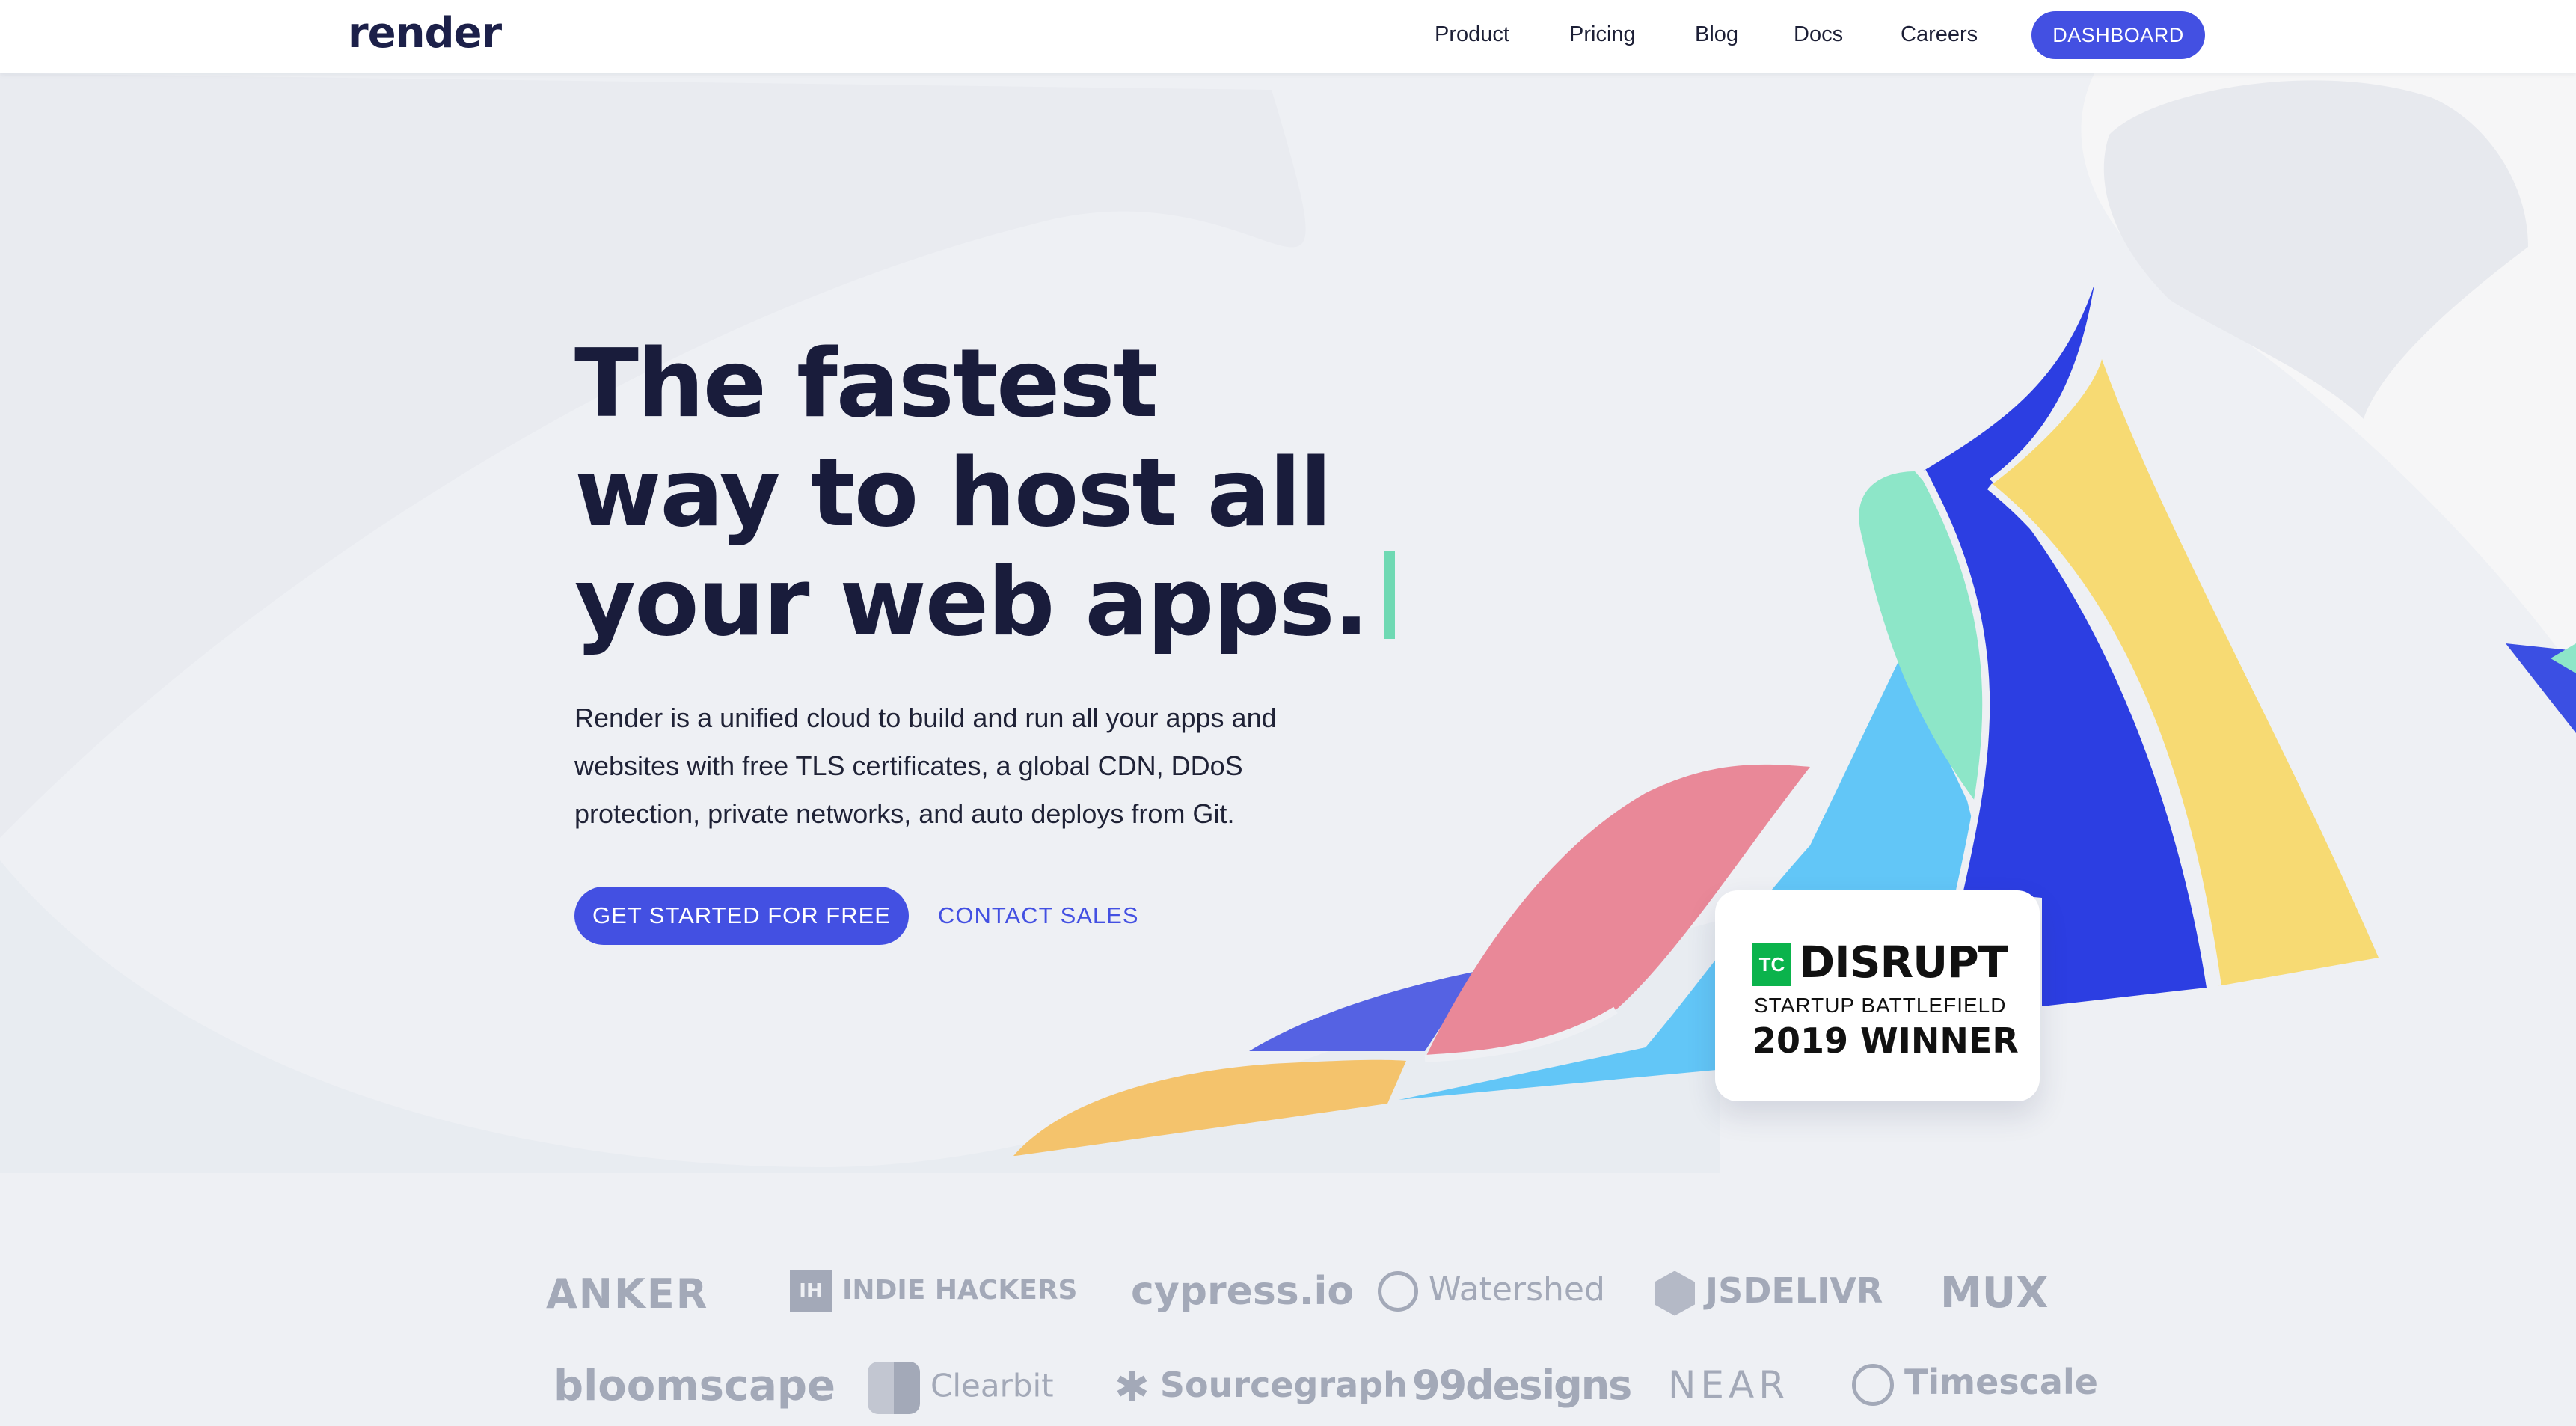  Describe the element at coordinates (961, 1388) in the screenshot. I see `logo-clearbit: Clearbit` at that location.